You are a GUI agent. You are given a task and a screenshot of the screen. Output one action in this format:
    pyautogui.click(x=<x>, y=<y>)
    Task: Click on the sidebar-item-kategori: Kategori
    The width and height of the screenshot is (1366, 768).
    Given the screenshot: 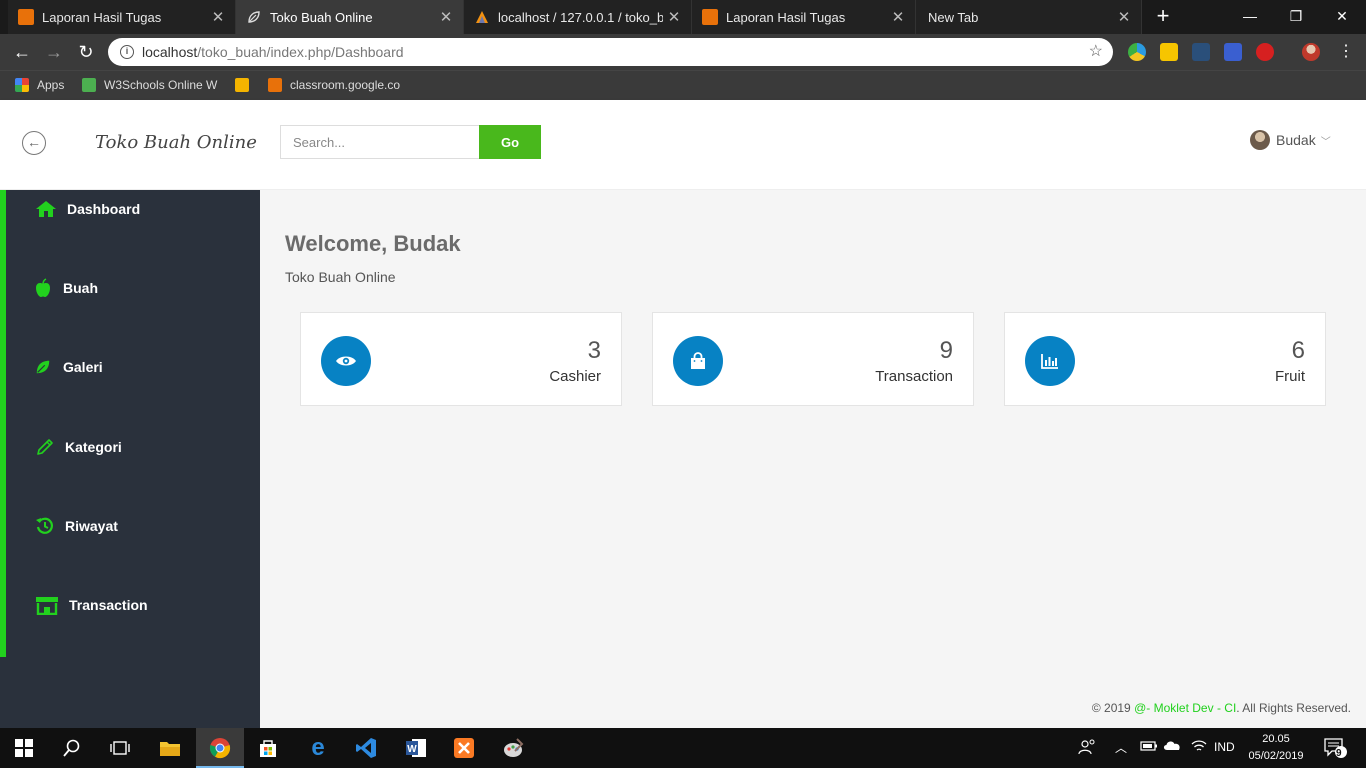 What is the action you would take?
    pyautogui.click(x=78, y=447)
    